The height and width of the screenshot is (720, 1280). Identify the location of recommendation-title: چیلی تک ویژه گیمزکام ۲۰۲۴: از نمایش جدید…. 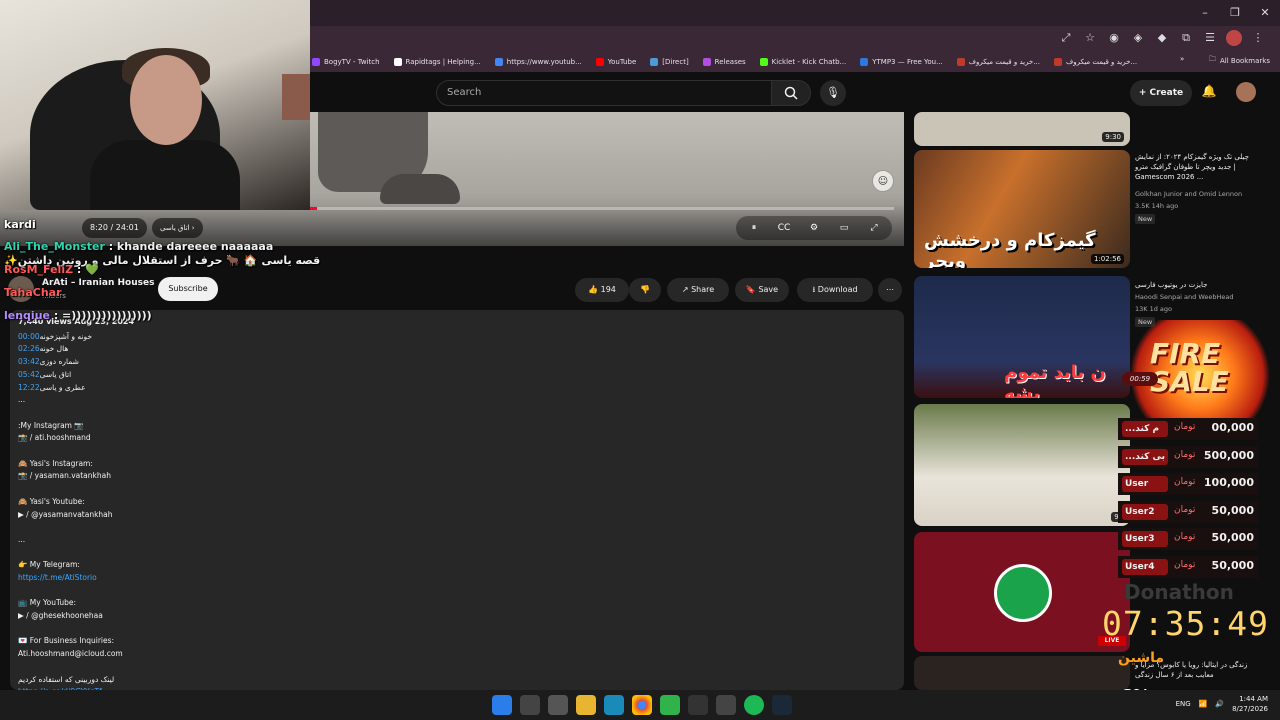
(1195, 167).